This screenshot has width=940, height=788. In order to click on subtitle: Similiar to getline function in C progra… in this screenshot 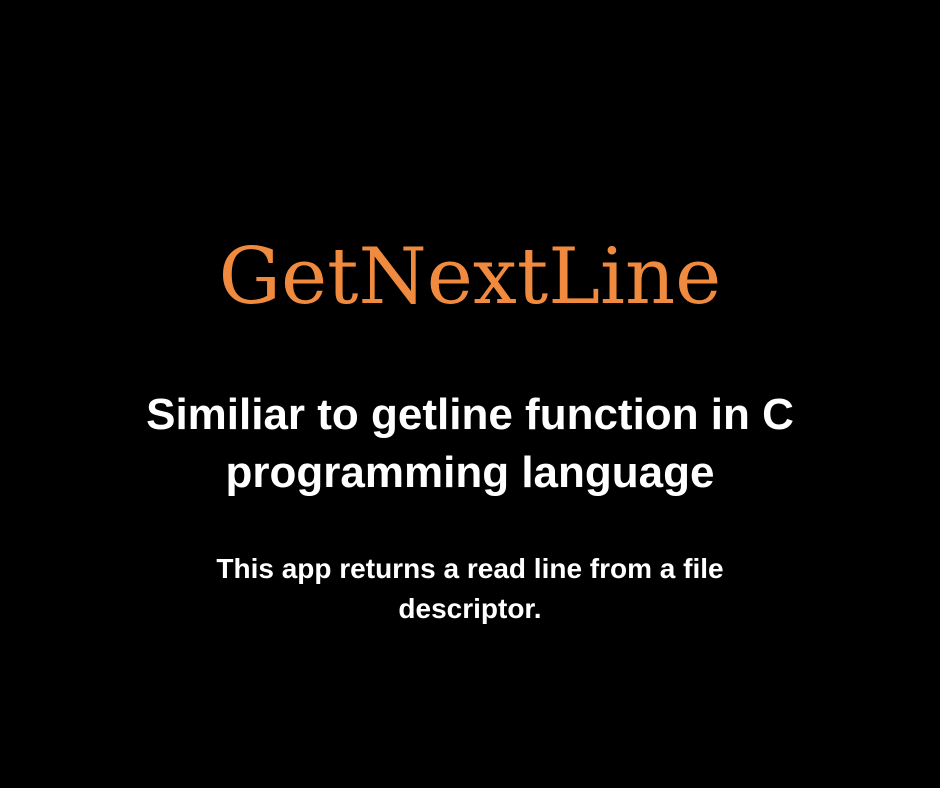, I will do `click(470, 444)`.